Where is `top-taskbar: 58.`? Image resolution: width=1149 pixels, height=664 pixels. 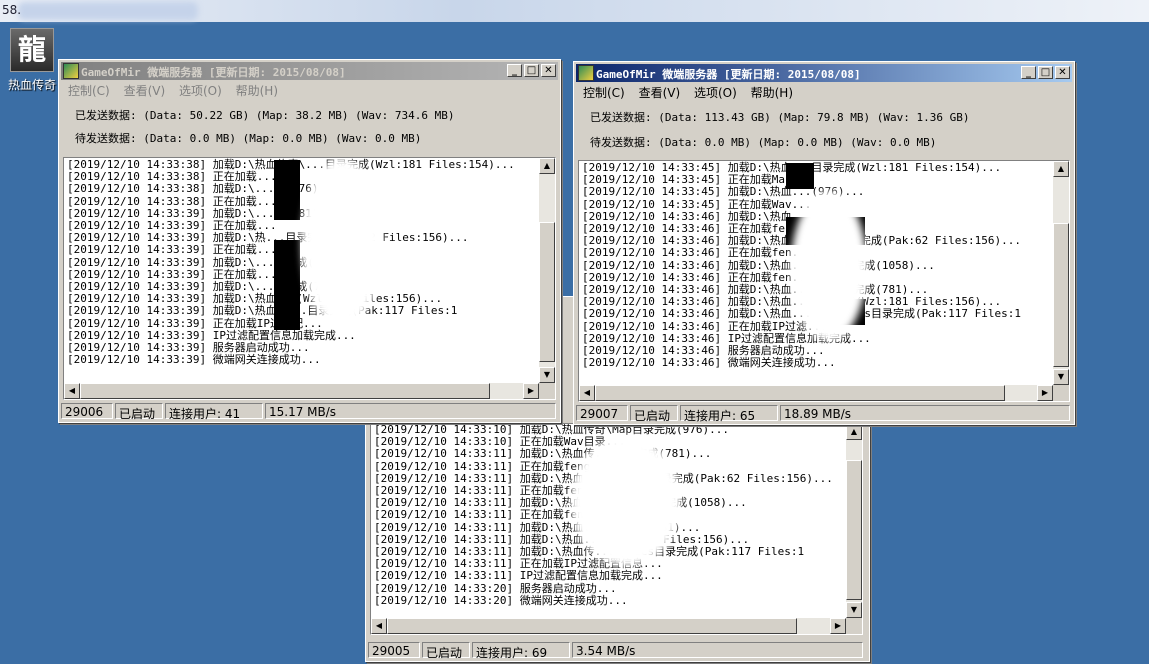 top-taskbar: 58. is located at coordinates (574, 11).